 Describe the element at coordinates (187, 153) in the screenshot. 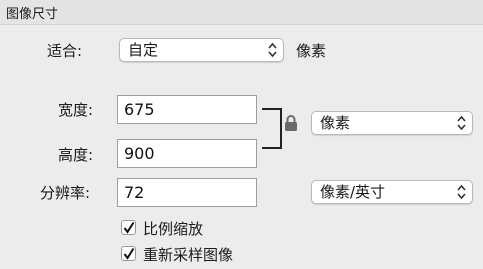

I see `height-input: 900` at that location.